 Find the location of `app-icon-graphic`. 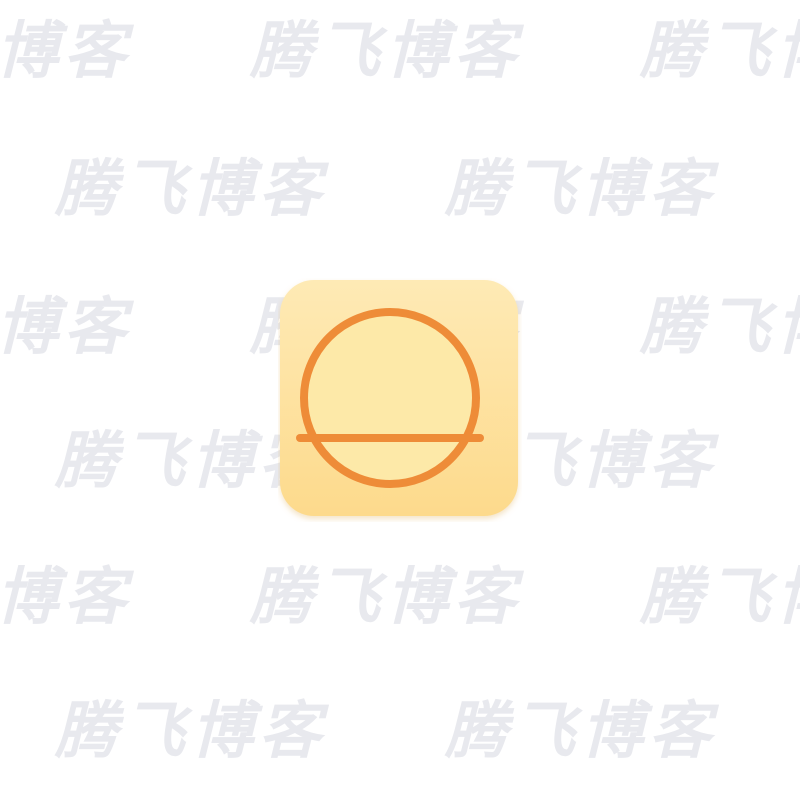

app-icon-graphic is located at coordinates (399, 398).